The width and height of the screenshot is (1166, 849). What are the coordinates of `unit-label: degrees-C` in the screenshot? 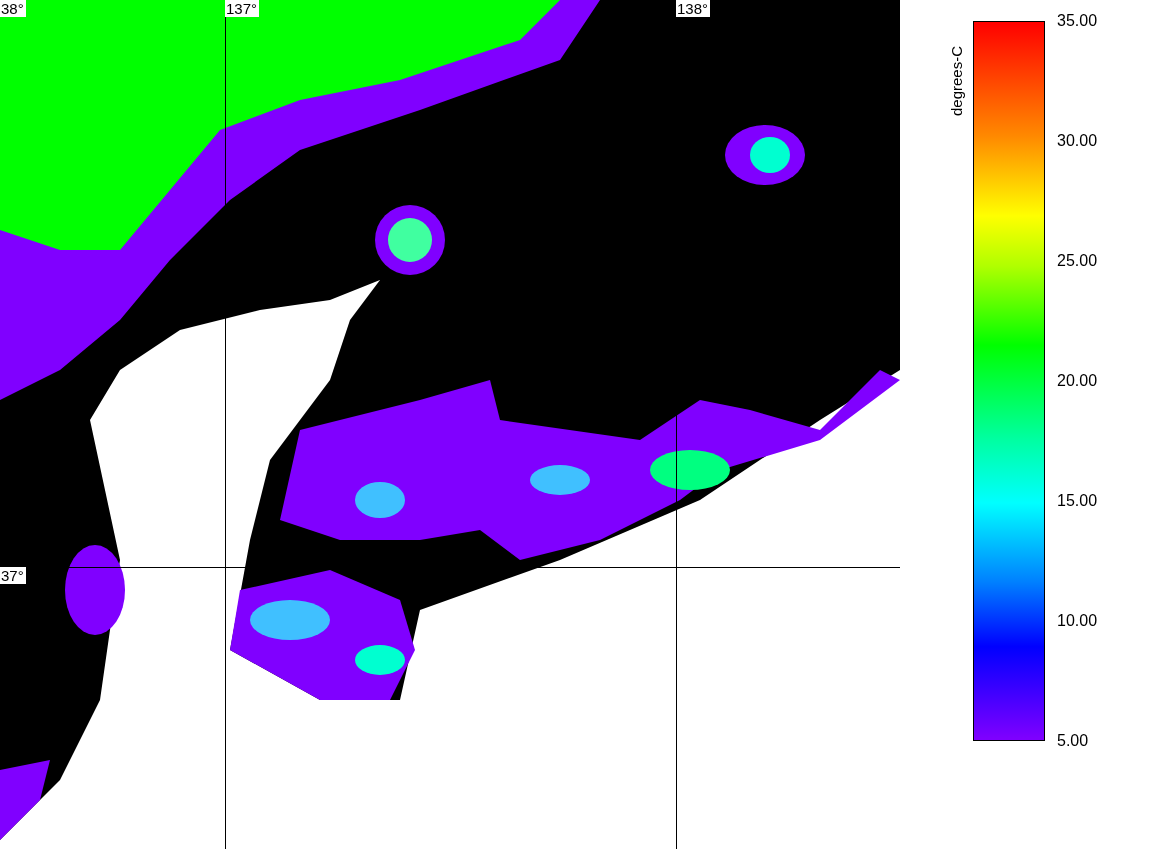 It's located at (956, 80).